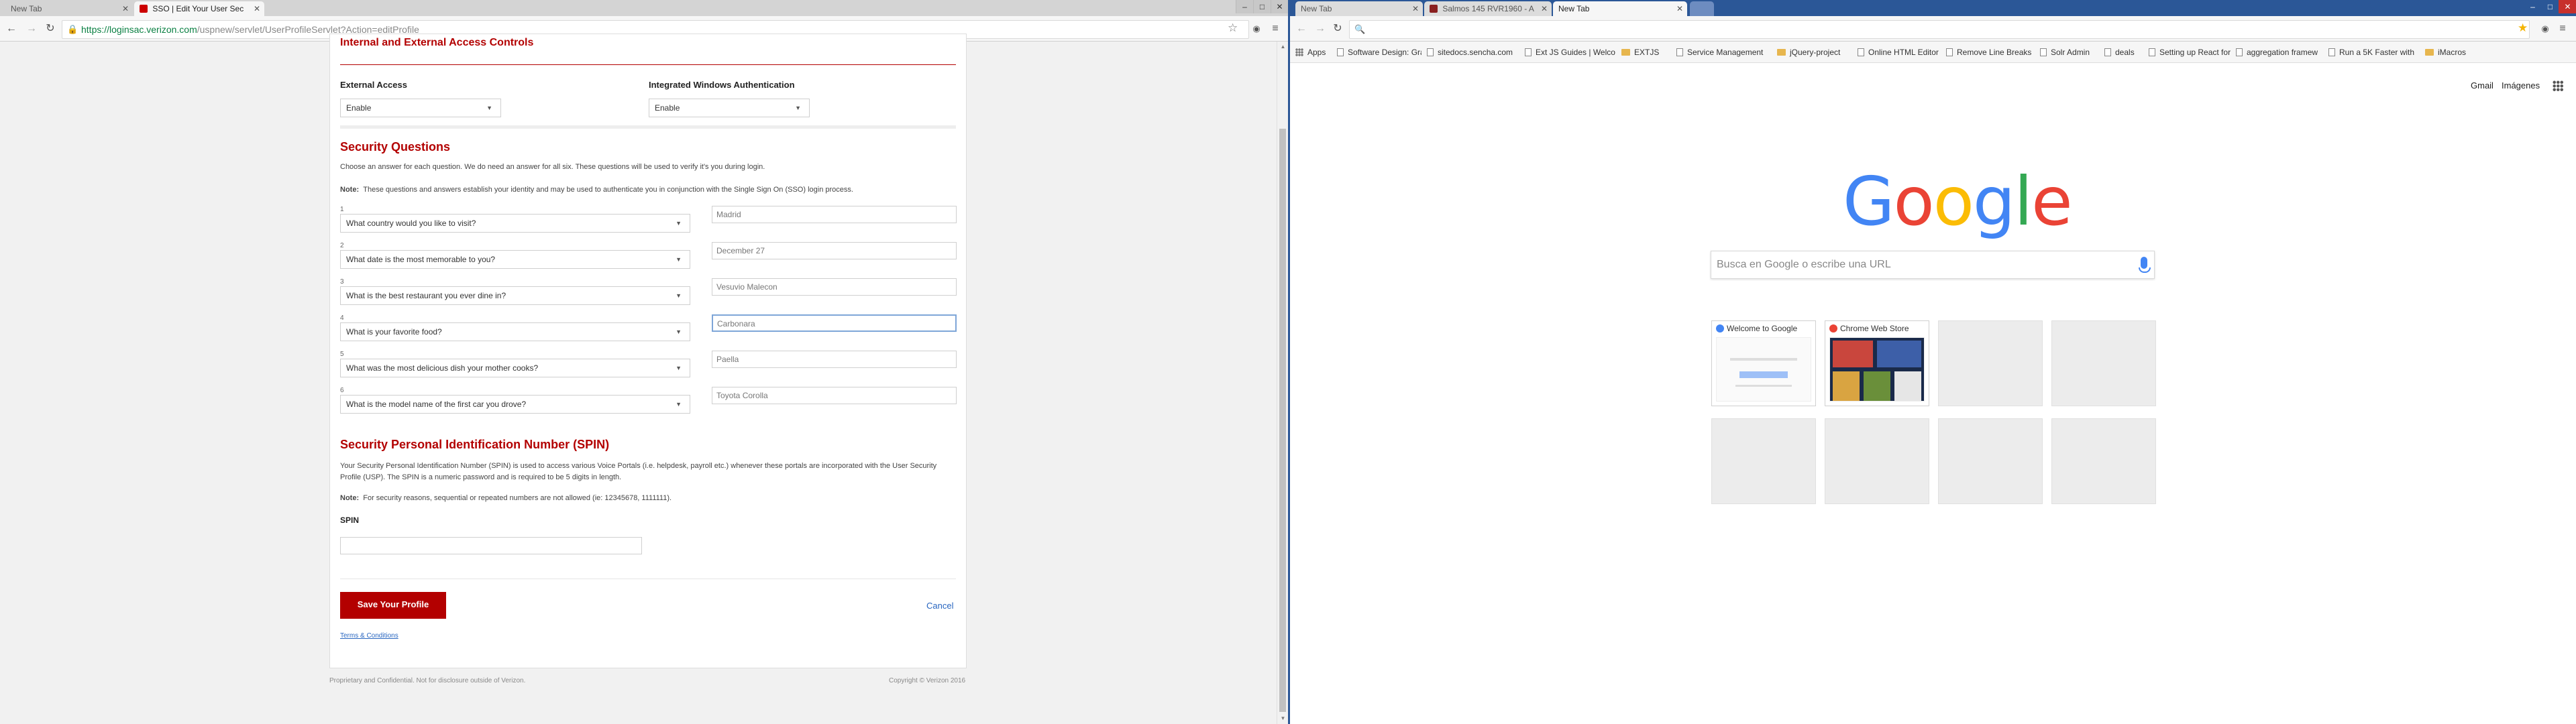 This screenshot has width=2576, height=724. What do you see at coordinates (2450, 52) in the screenshot?
I see `bookmark-folder: iMacros` at bounding box center [2450, 52].